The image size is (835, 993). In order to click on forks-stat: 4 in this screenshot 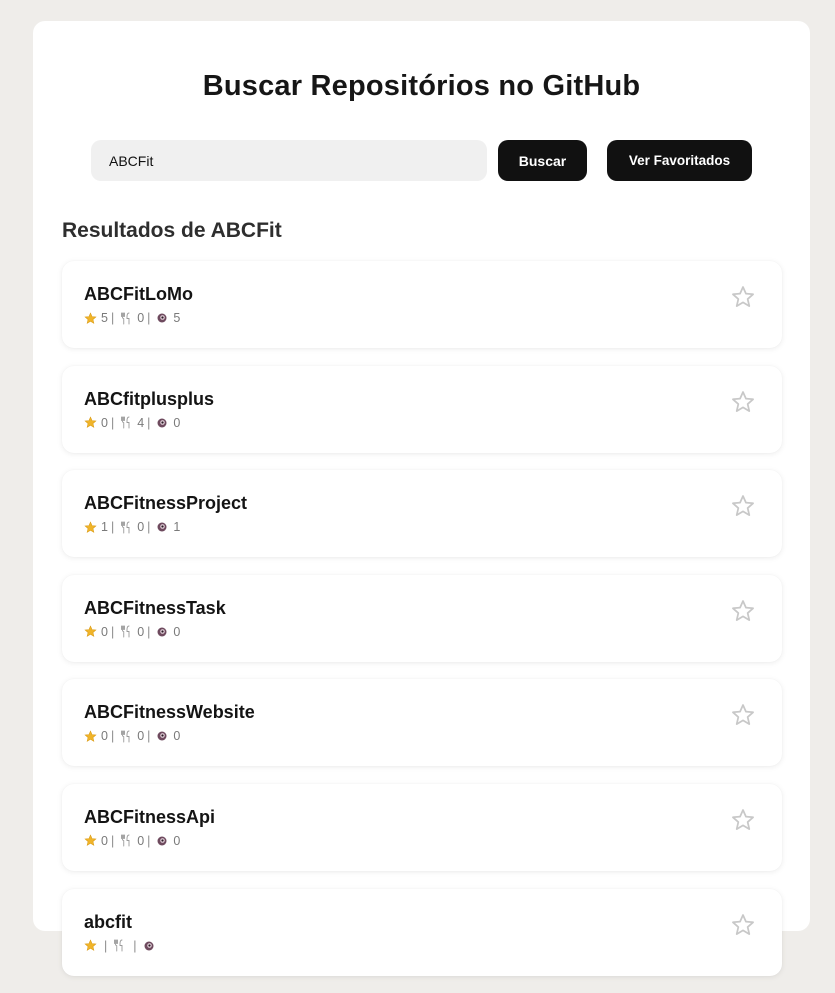, I will do `click(131, 423)`.